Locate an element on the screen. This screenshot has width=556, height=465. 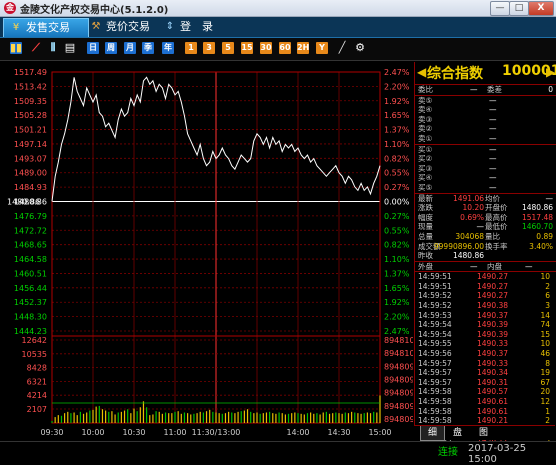
tab-primary-trading: ¥ 发售交易 is located at coordinates (46, 27).